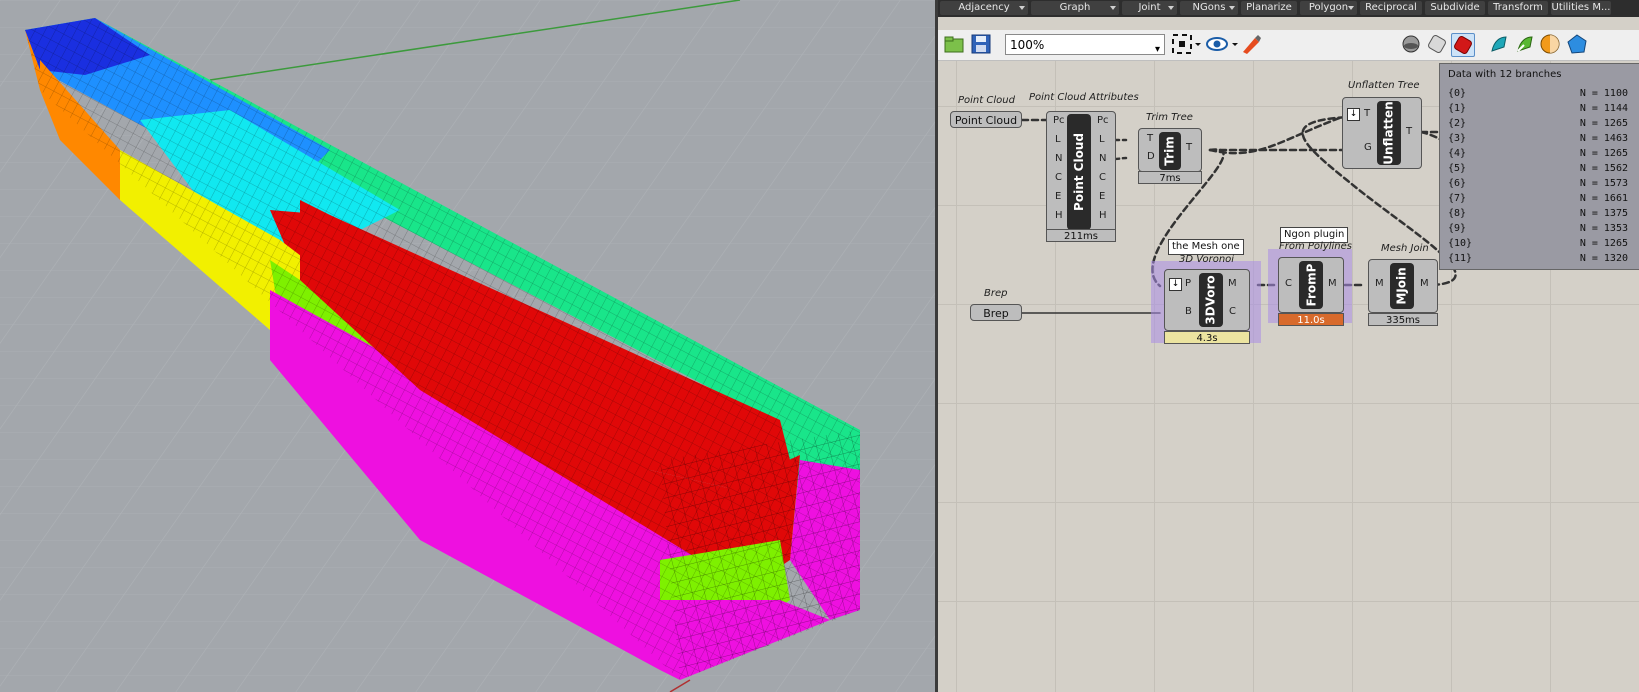 The image size is (1639, 692). I want to click on input-pin: H, so click(1059, 215).